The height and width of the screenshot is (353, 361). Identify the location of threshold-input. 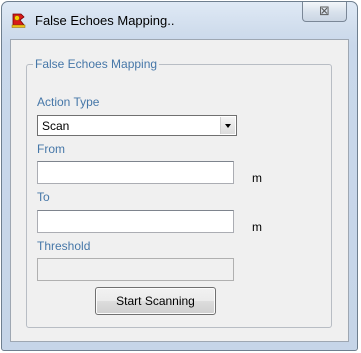
(135, 269).